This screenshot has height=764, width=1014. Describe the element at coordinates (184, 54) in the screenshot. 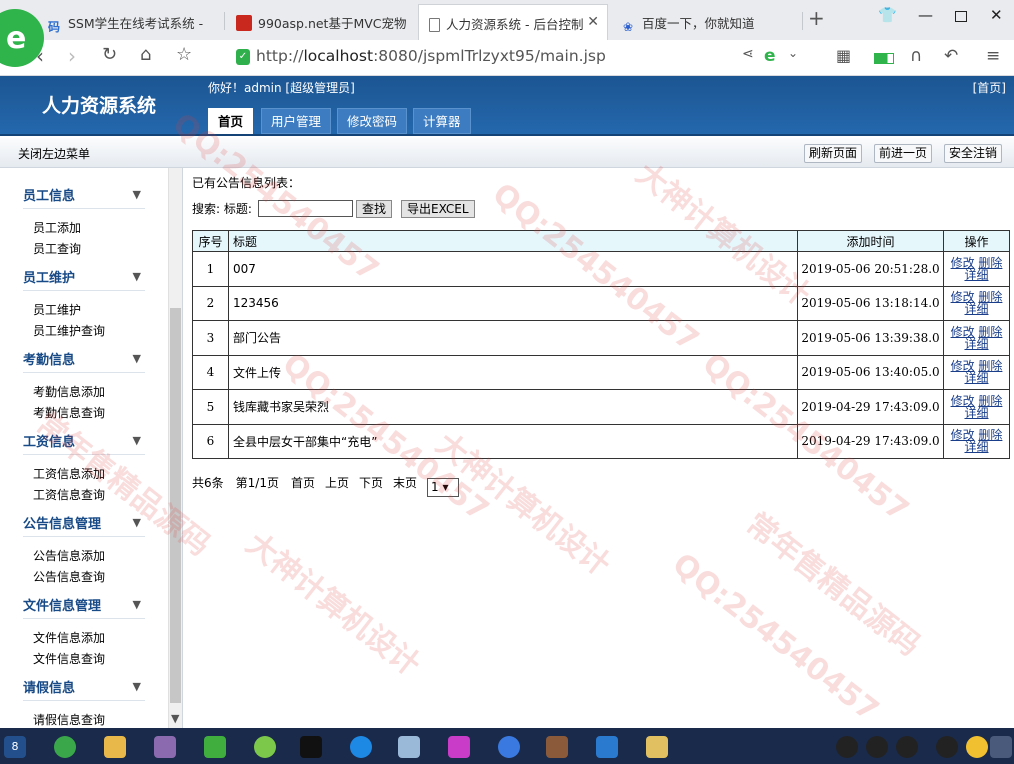

I see `star-icon: ☆` at that location.